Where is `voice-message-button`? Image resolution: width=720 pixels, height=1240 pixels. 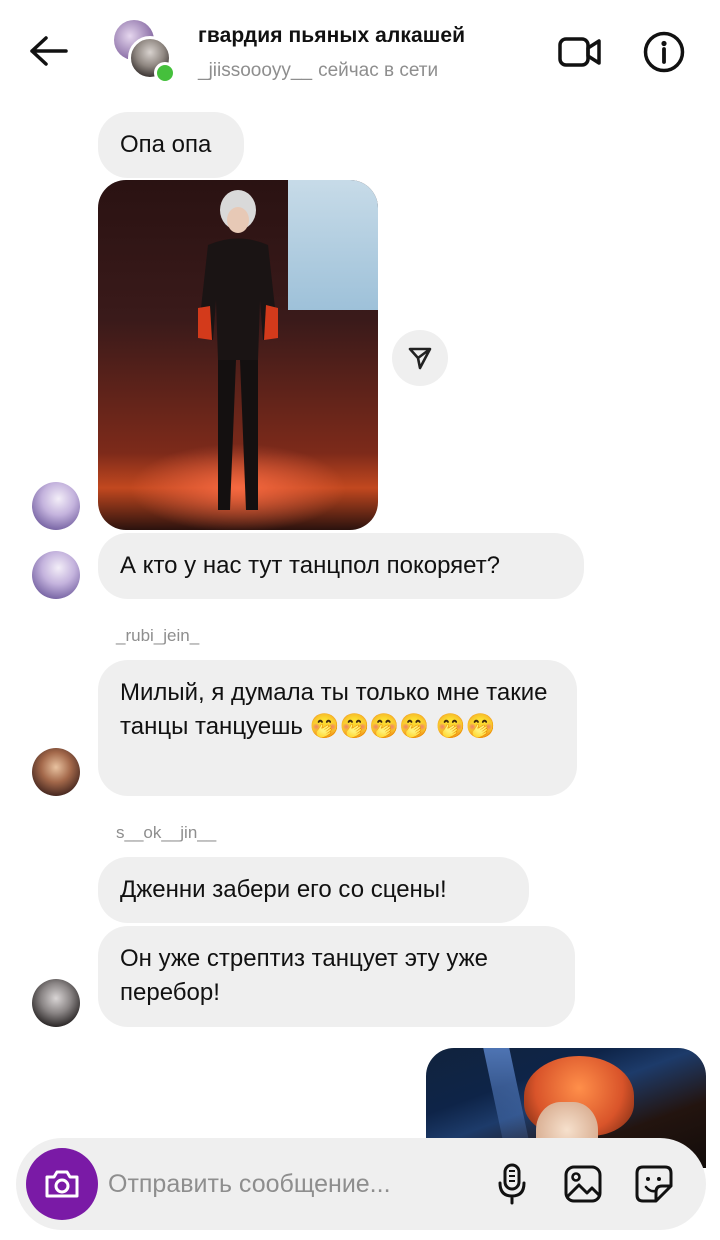 voice-message-button is located at coordinates (512, 1184).